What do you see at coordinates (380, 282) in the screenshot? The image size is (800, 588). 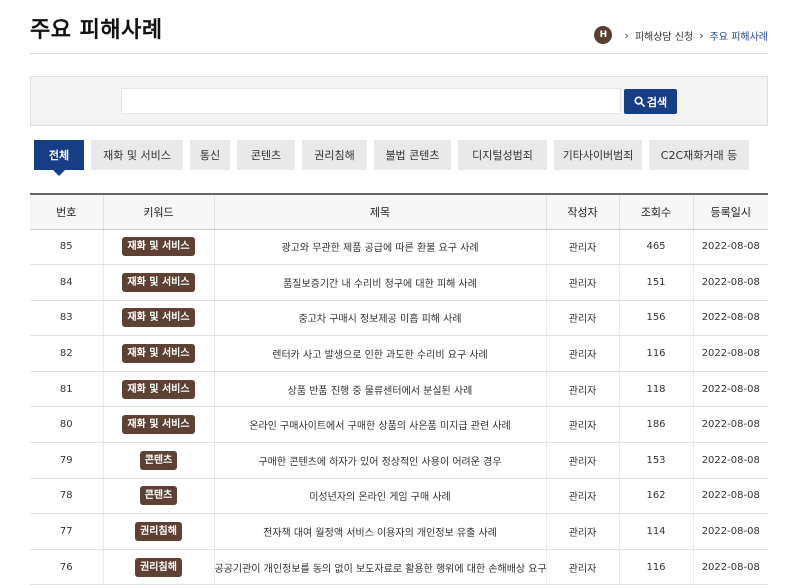 I see `cell-title: 품질보증기간 내 수리비 청구에 대한 피해 사례` at bounding box center [380, 282].